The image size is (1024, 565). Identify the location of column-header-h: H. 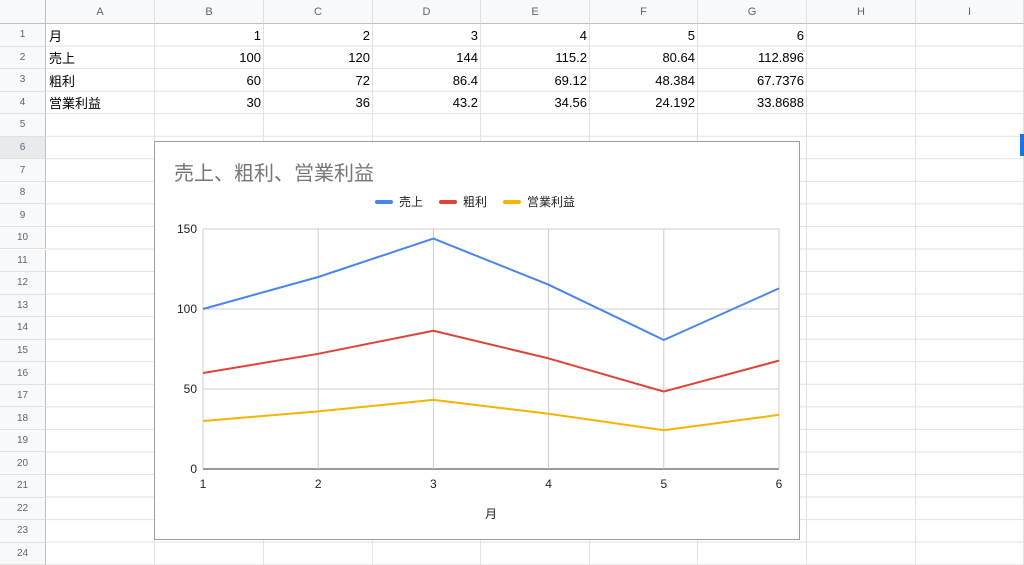
(861, 12).